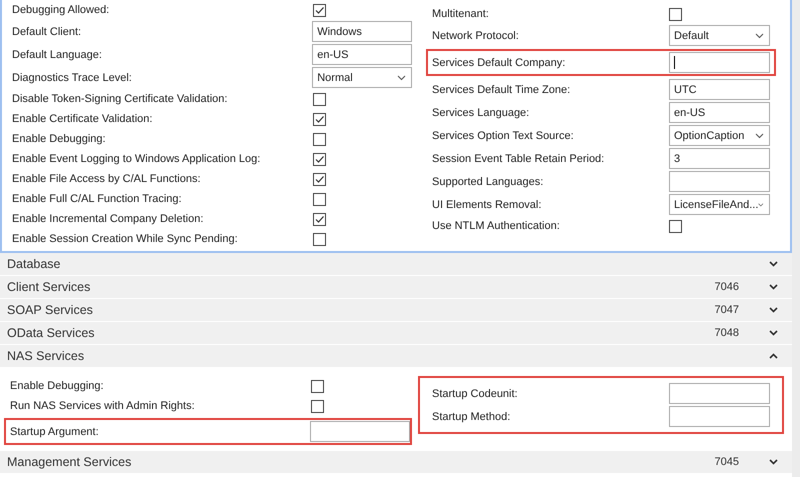 The image size is (800, 477). What do you see at coordinates (488, 182) in the screenshot?
I see `field-label: Supported Languages:` at bounding box center [488, 182].